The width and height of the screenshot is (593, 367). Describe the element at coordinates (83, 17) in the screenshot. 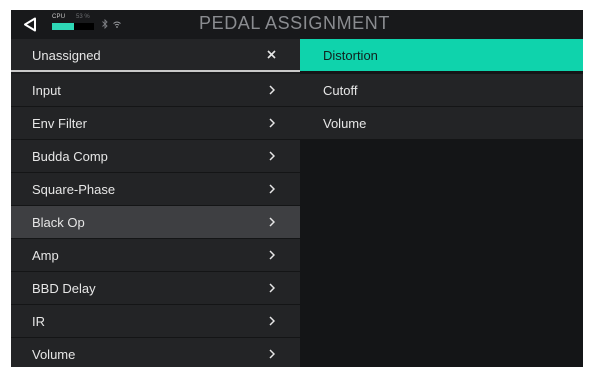

I see `cpu-percent: 53 %` at that location.